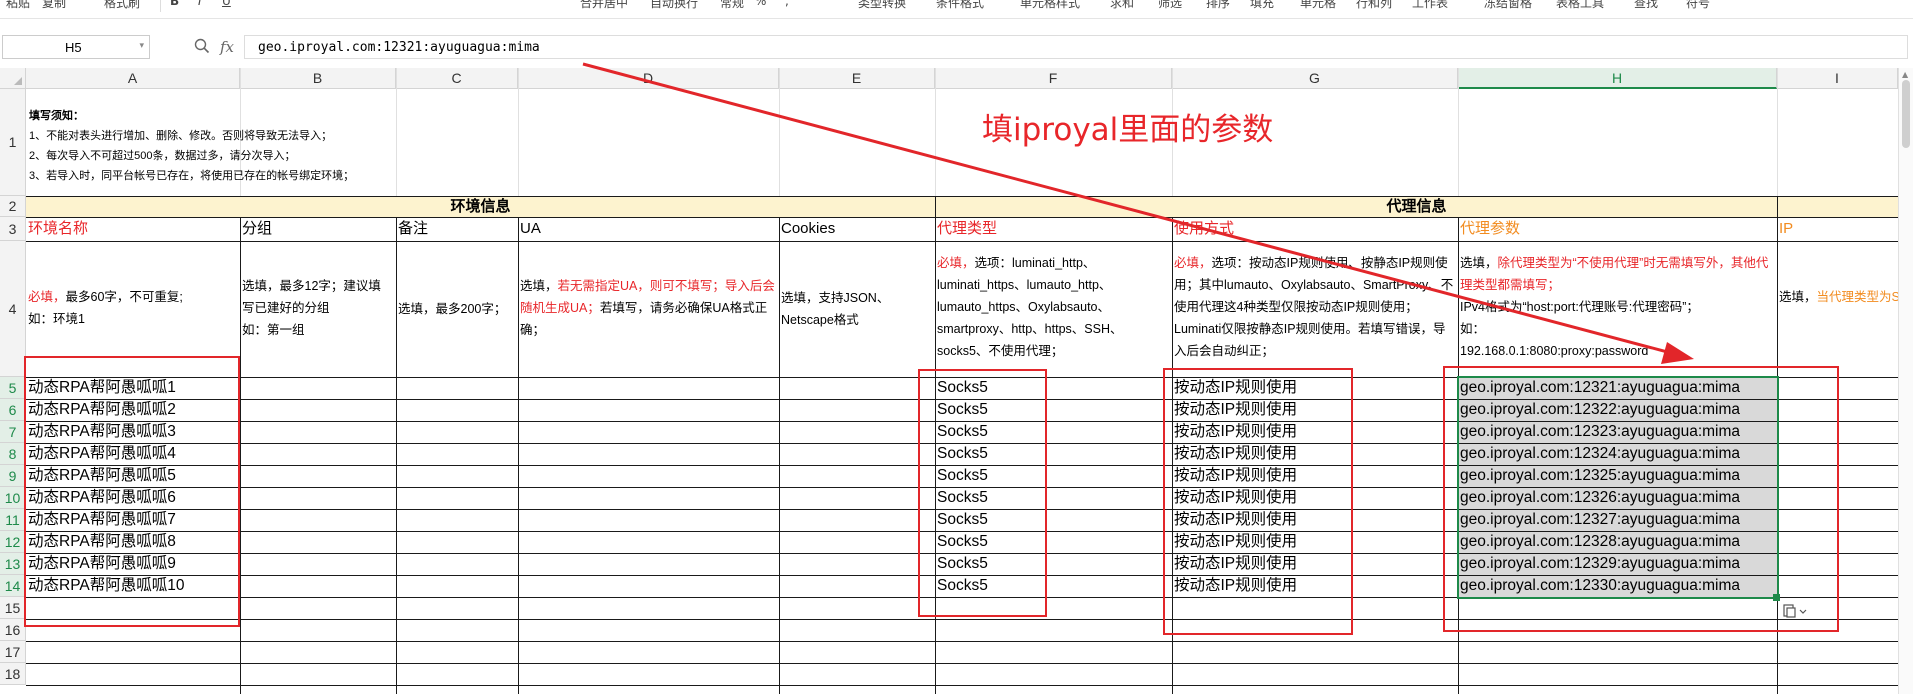 The width and height of the screenshot is (1913, 694). I want to click on scroll-thumb, so click(1906, 114).